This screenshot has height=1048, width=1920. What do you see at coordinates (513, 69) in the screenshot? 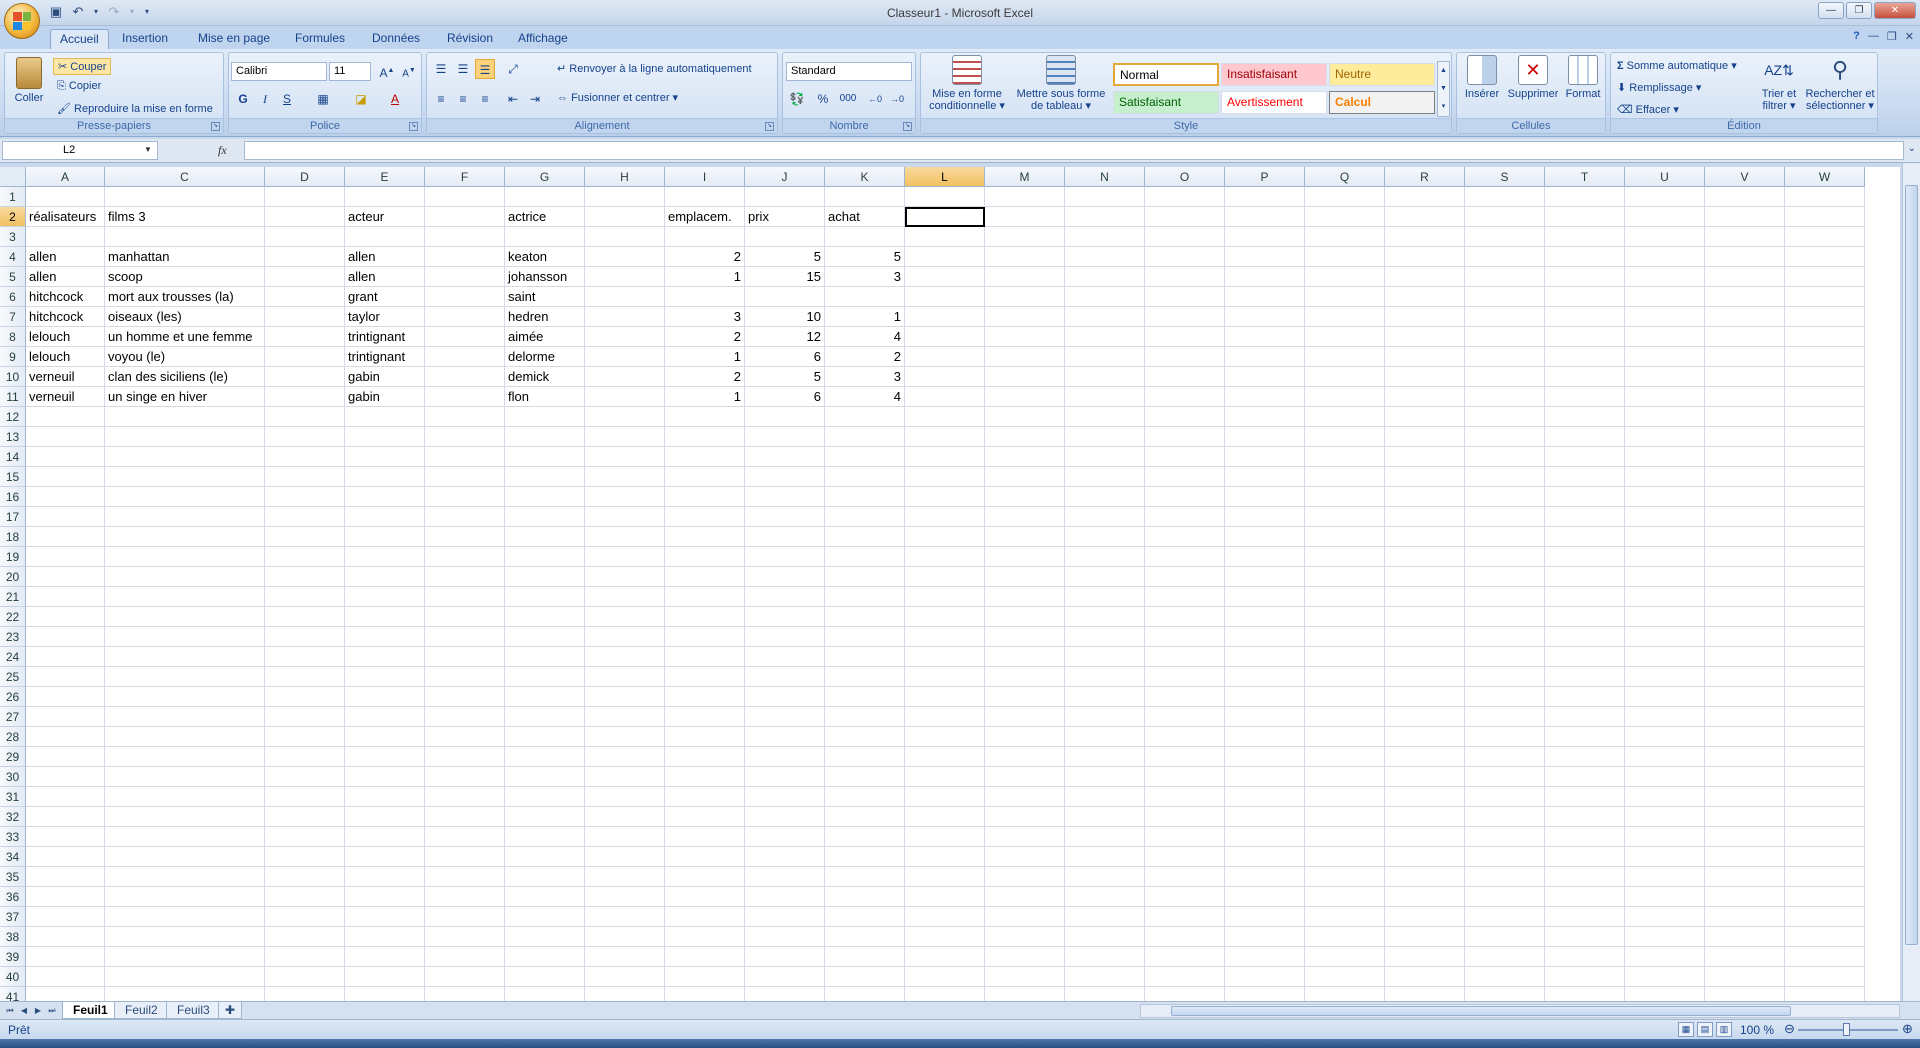
I see `orientation-icon: ⤢` at bounding box center [513, 69].